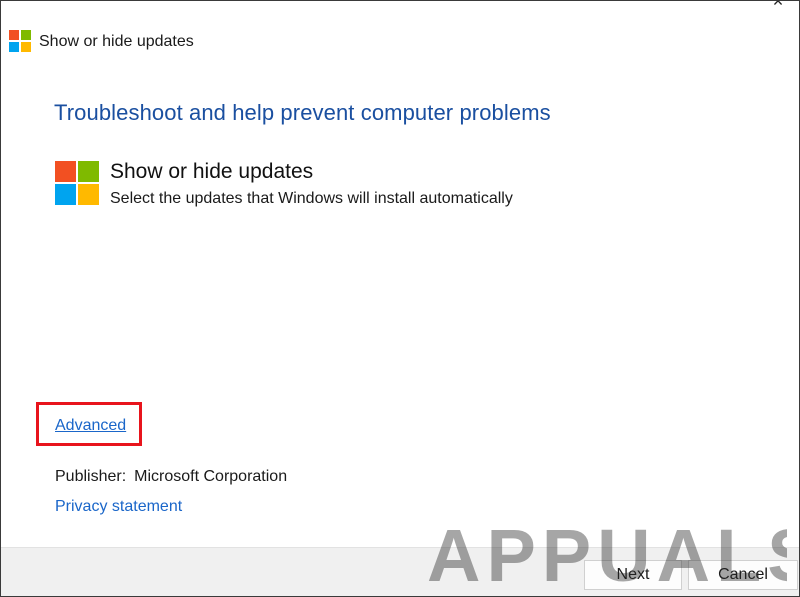 The width and height of the screenshot is (800, 597). Describe the element at coordinates (118, 507) in the screenshot. I see `privacy-statement-link: Privacy statement` at that location.